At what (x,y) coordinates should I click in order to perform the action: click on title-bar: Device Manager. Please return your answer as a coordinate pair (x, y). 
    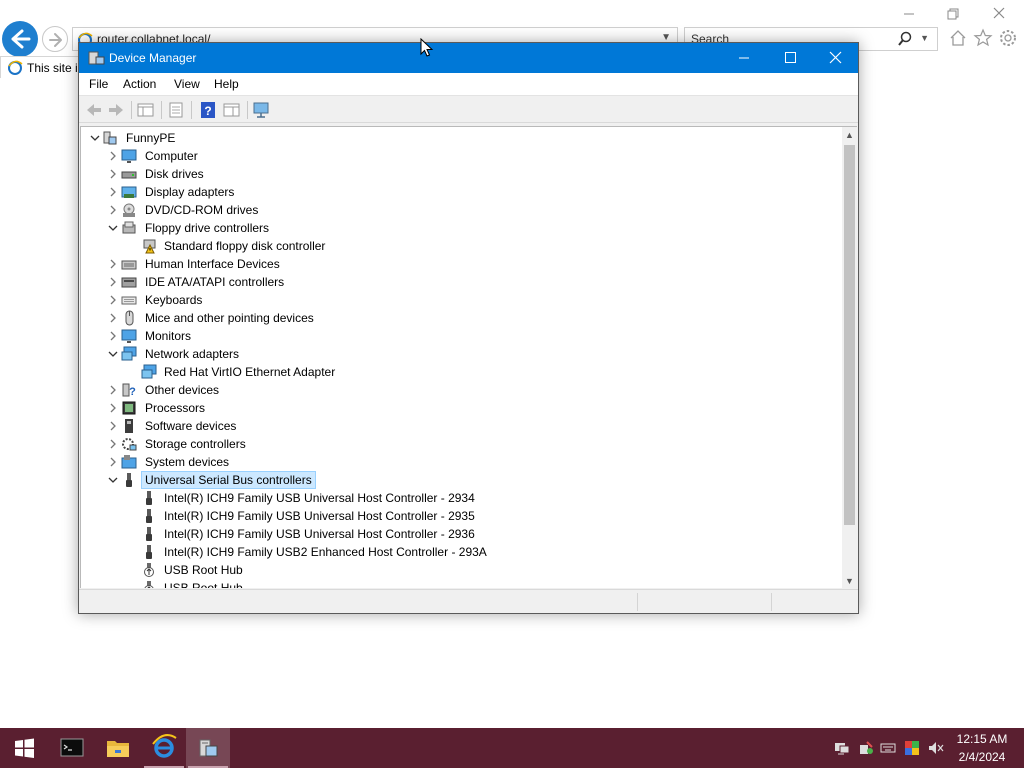
    Looking at the image, I should click on (468, 58).